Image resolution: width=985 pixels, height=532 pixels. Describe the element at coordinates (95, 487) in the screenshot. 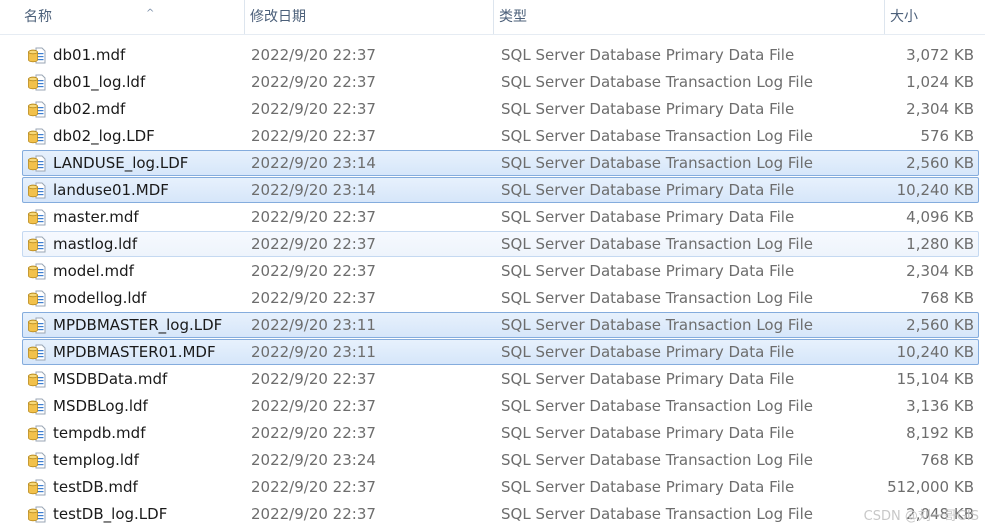

I see `file-name: testDB.mdf` at that location.